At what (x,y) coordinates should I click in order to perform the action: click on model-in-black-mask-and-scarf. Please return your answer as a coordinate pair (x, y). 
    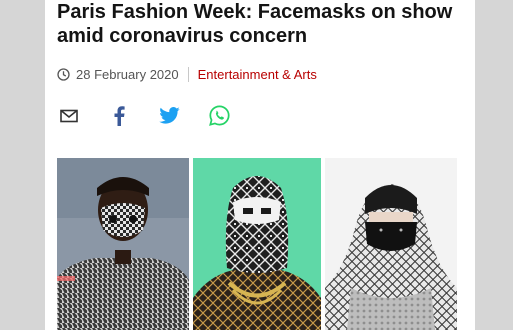
    Looking at the image, I should click on (391, 244).